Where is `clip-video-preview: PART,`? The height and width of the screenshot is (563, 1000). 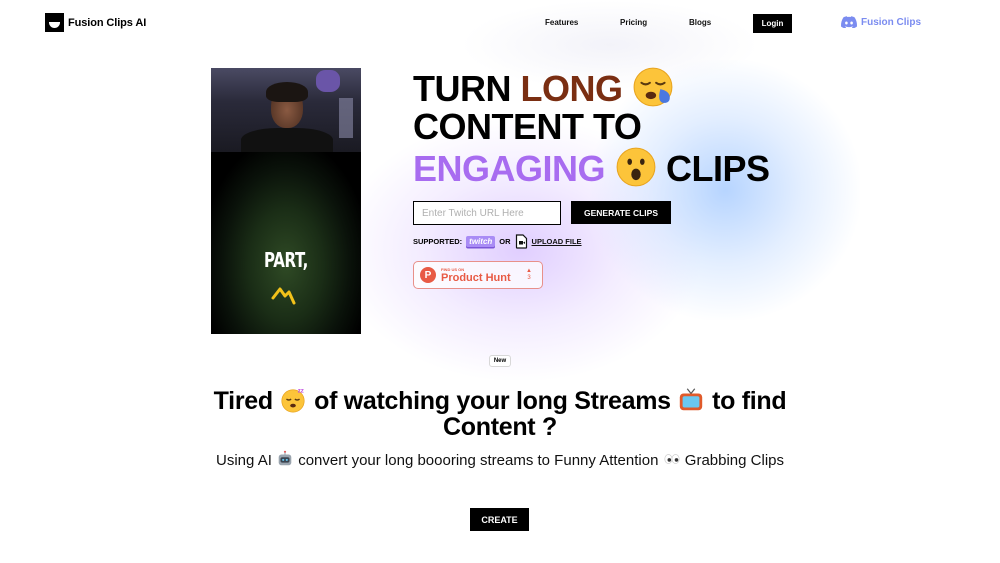 clip-video-preview: PART, is located at coordinates (286, 201).